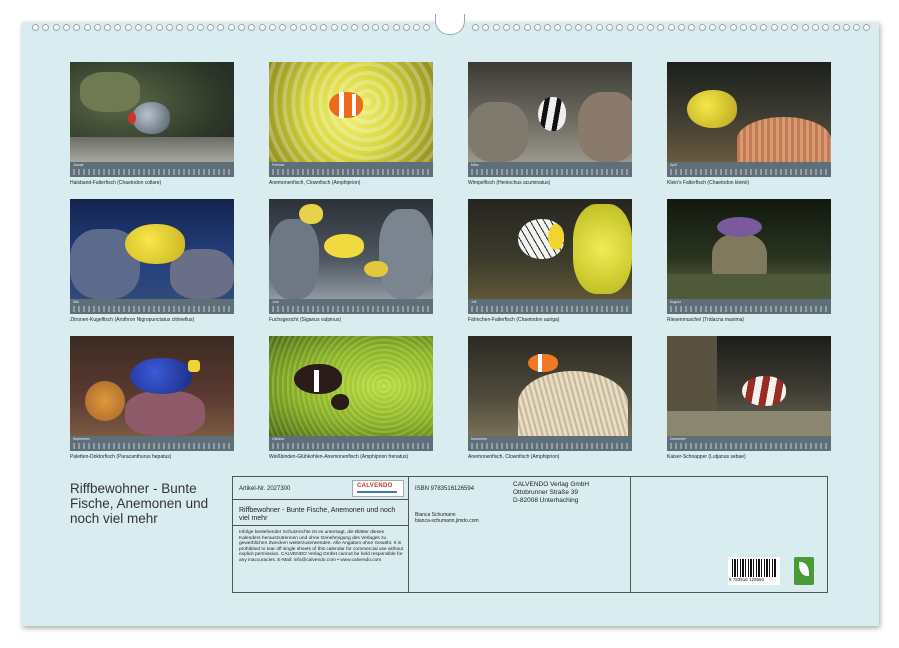 The image size is (899, 648). Describe the element at coordinates (551, 485) in the screenshot. I see `publisher-name: CALVENDO Verlag GmbH` at that location.